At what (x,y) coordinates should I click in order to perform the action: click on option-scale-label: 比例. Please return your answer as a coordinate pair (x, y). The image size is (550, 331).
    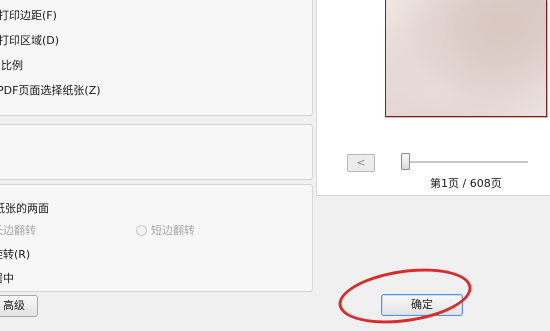
    Looking at the image, I should click on (12, 65).